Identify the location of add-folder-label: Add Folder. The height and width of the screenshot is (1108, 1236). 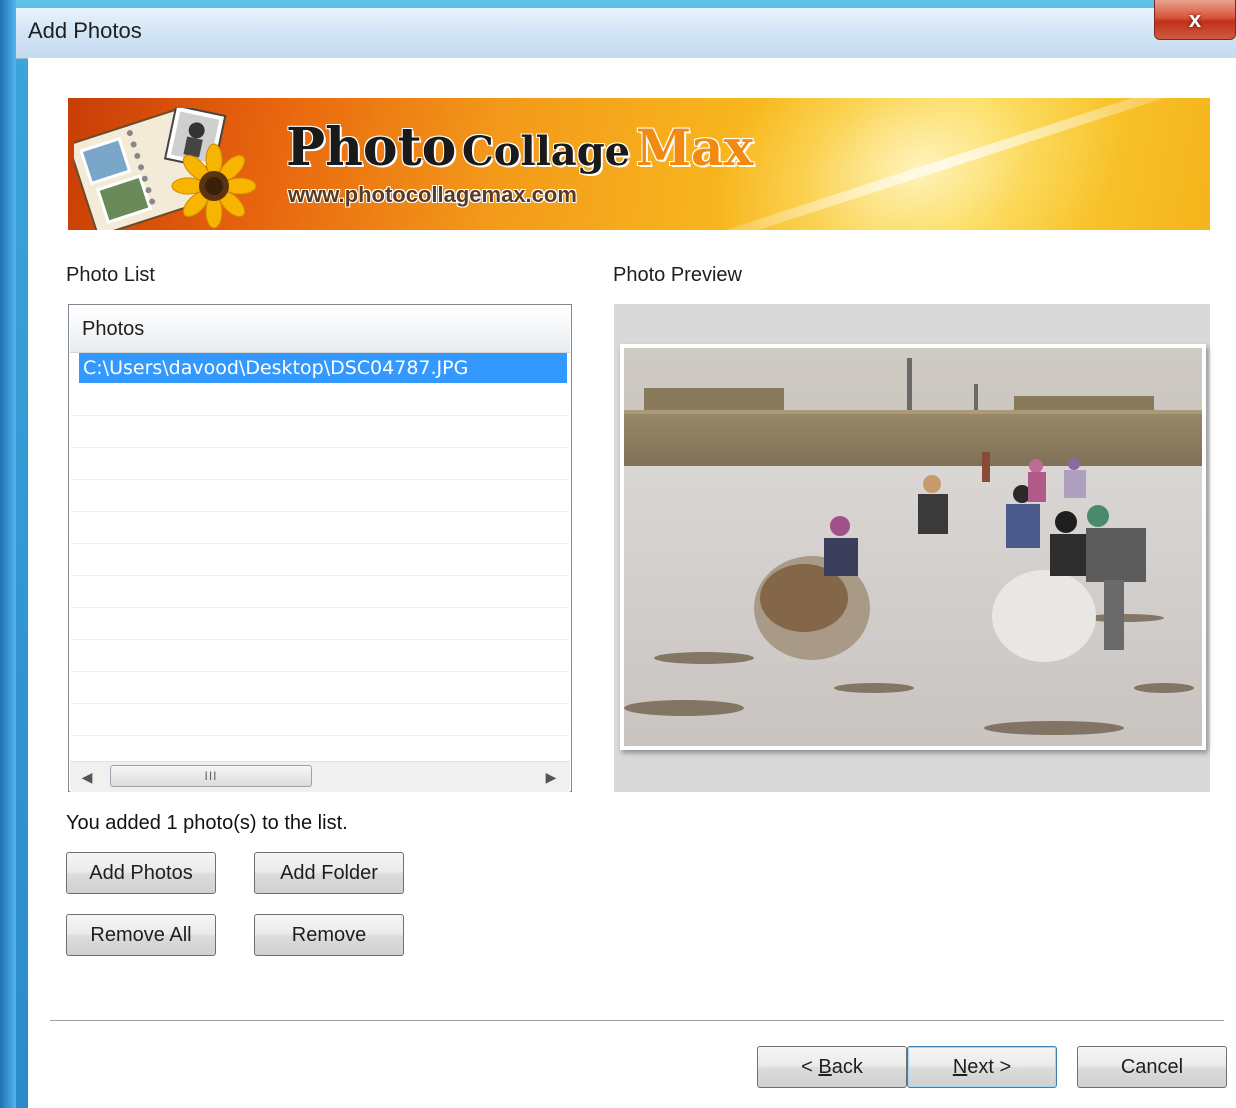
(329, 872).